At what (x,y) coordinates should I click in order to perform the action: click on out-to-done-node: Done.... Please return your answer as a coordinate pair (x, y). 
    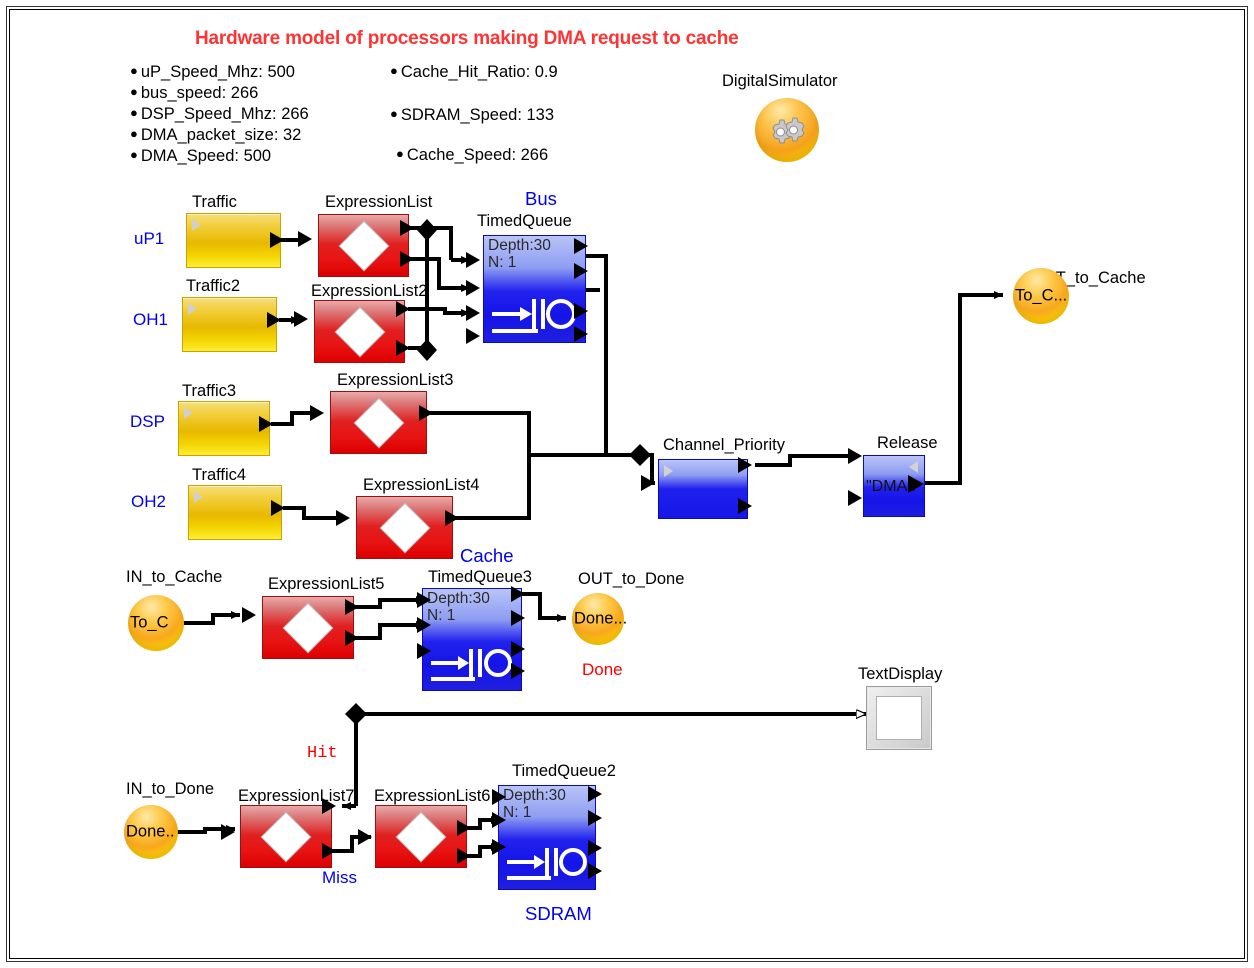
    Looking at the image, I should click on (600, 619).